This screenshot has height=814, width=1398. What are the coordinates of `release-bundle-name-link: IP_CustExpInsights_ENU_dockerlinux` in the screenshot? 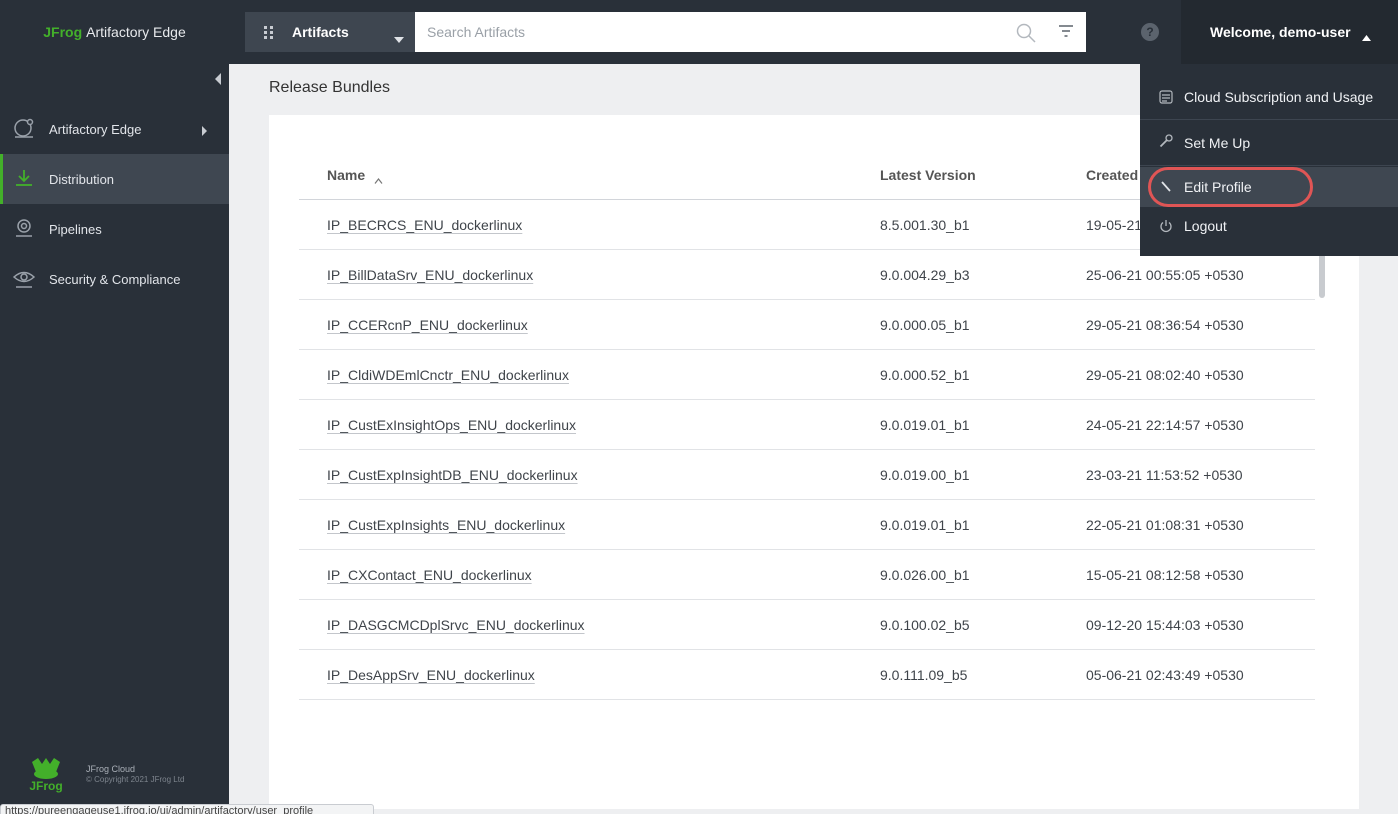 It's located at (446, 525).